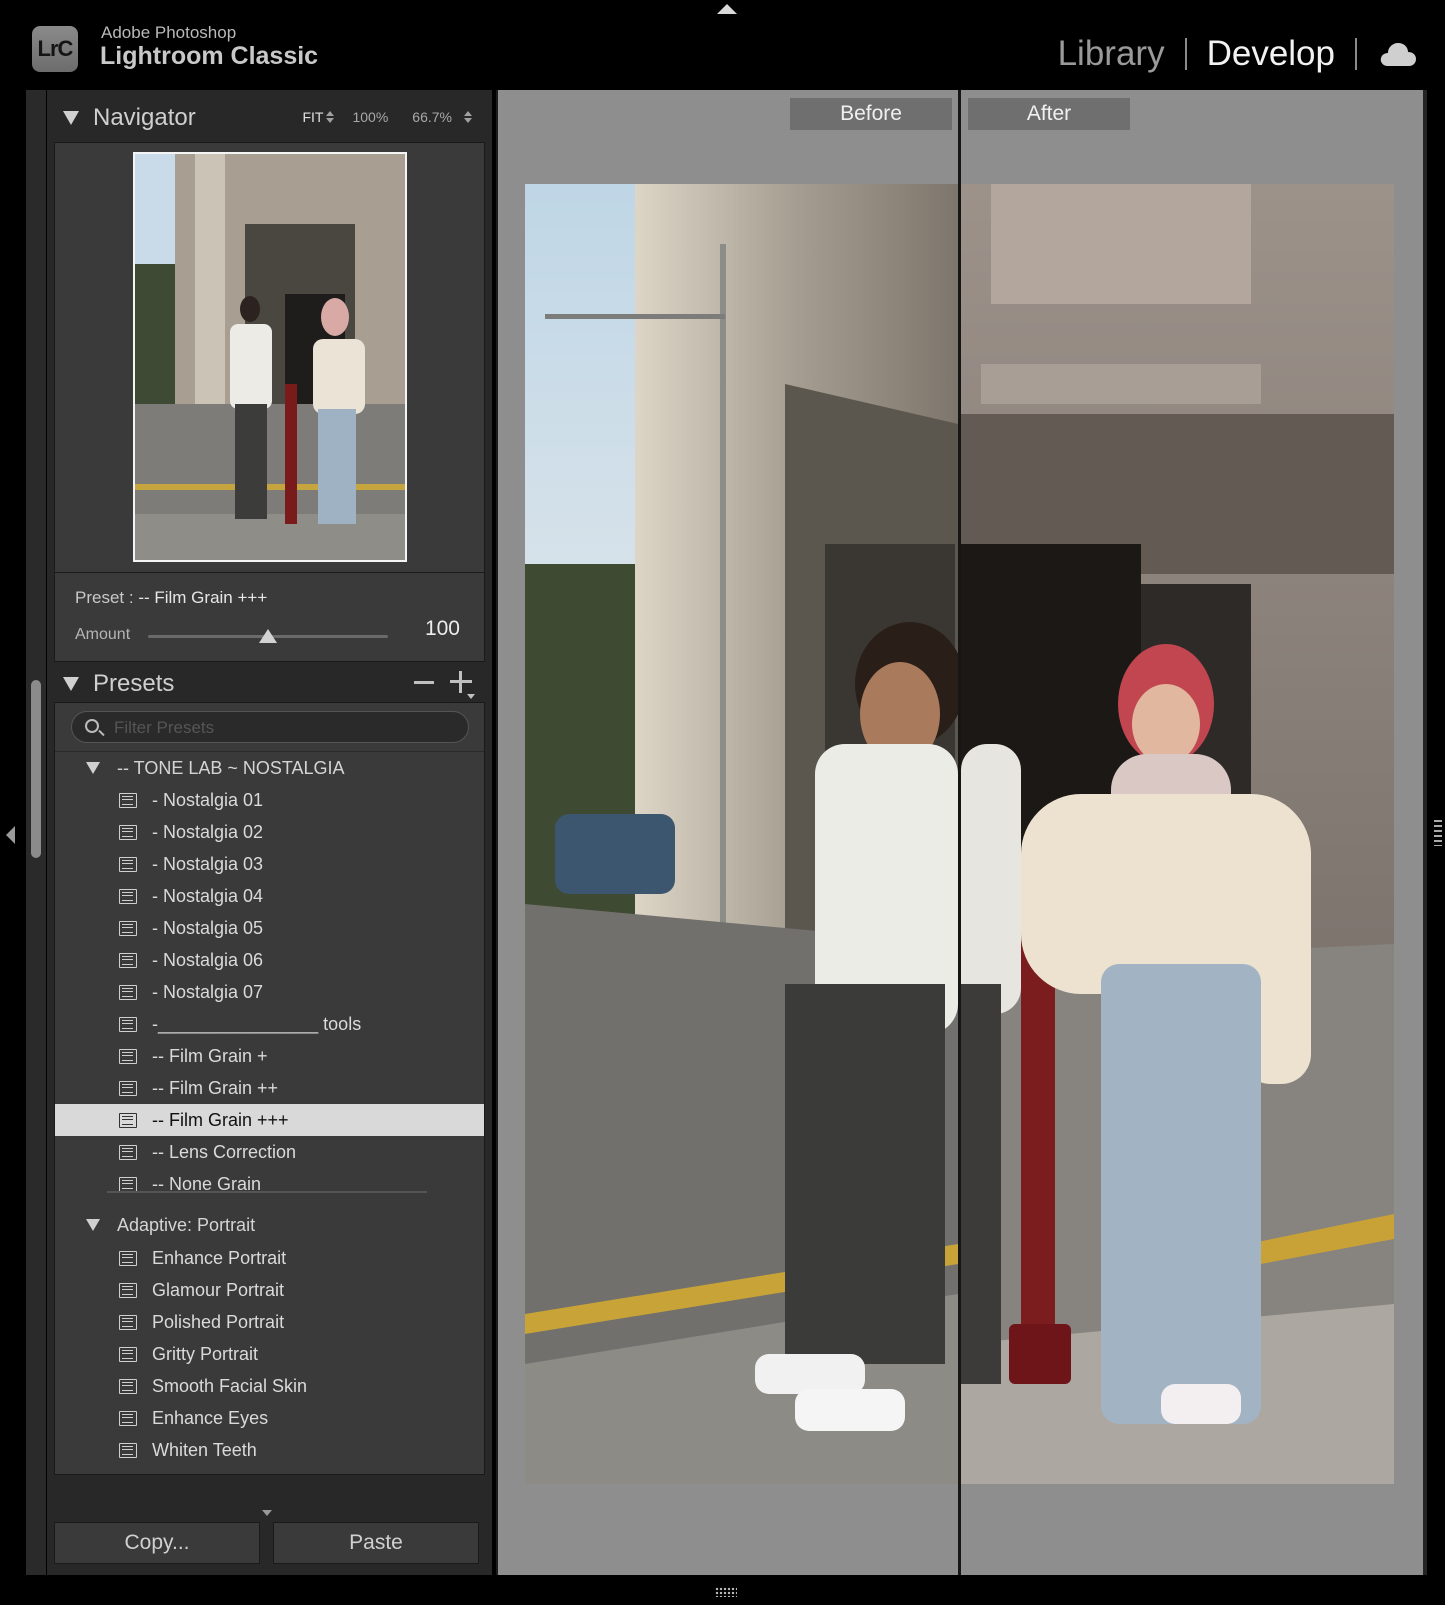 This screenshot has height=1605, width=1445. I want to click on preset-label: Polished Portrait, so click(218, 1321).